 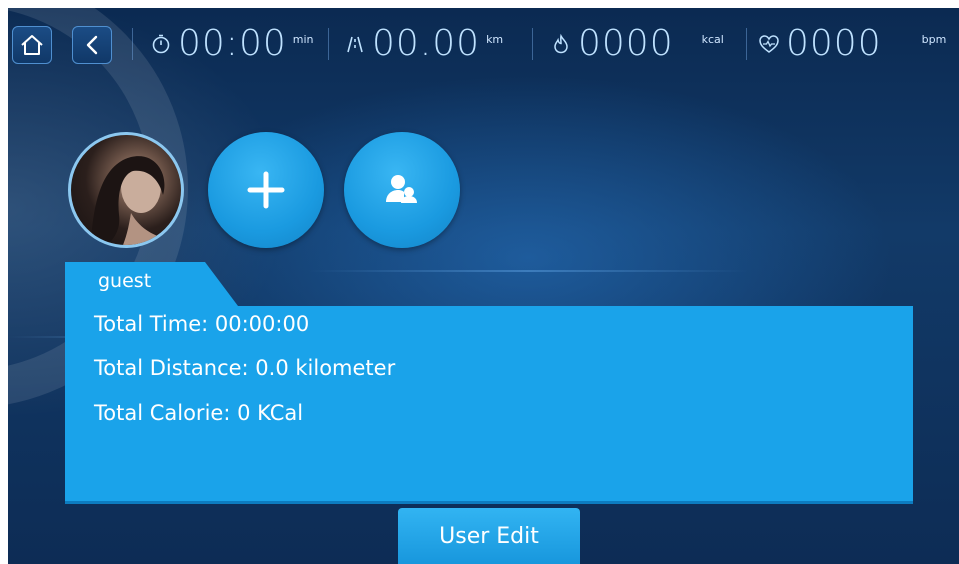 I want to click on user-name-label: guest, so click(x=125, y=281).